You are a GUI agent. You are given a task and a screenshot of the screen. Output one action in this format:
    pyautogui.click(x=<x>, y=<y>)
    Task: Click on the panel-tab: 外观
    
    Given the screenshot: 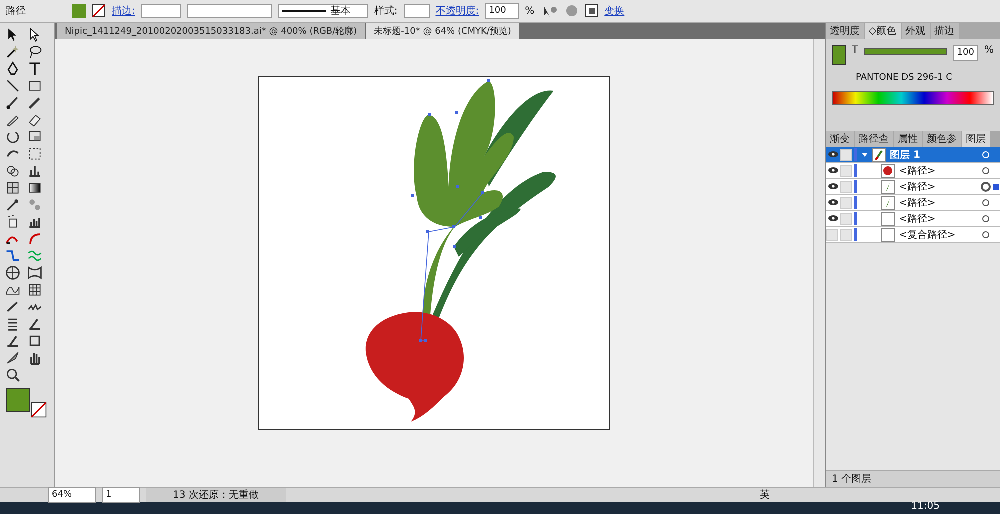 What is the action you would take?
    pyautogui.click(x=916, y=31)
    